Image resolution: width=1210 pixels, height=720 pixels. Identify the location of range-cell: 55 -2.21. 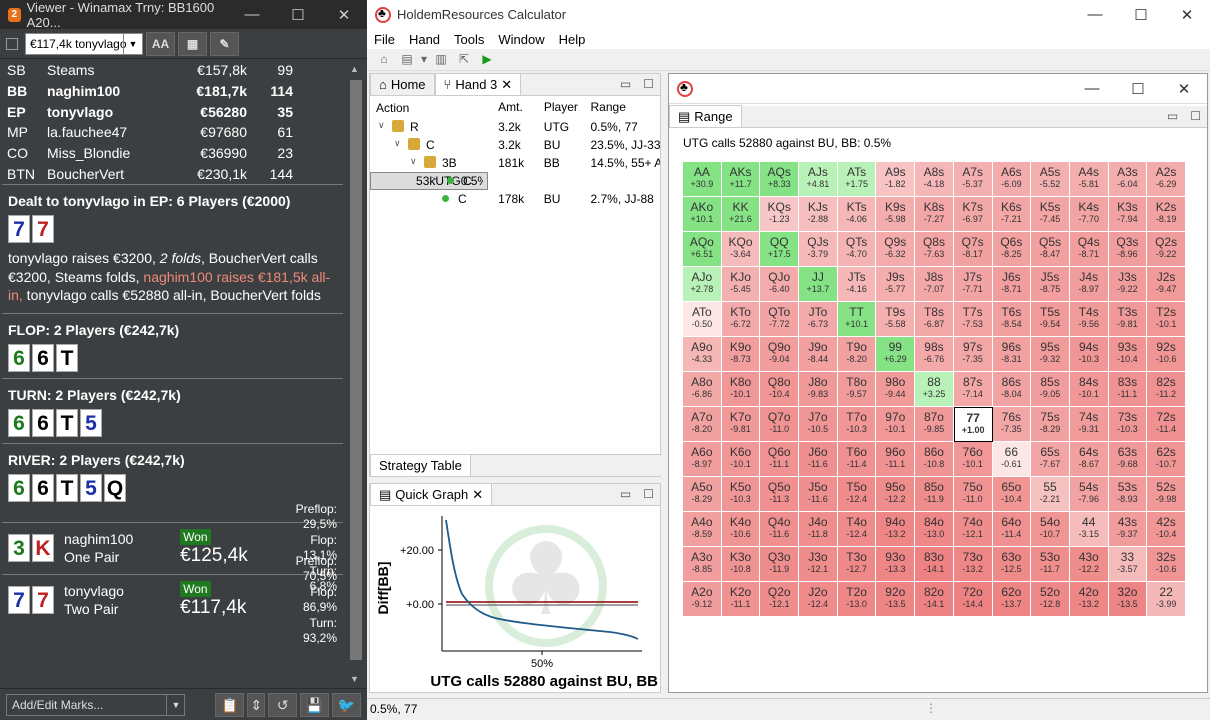
(1050, 494).